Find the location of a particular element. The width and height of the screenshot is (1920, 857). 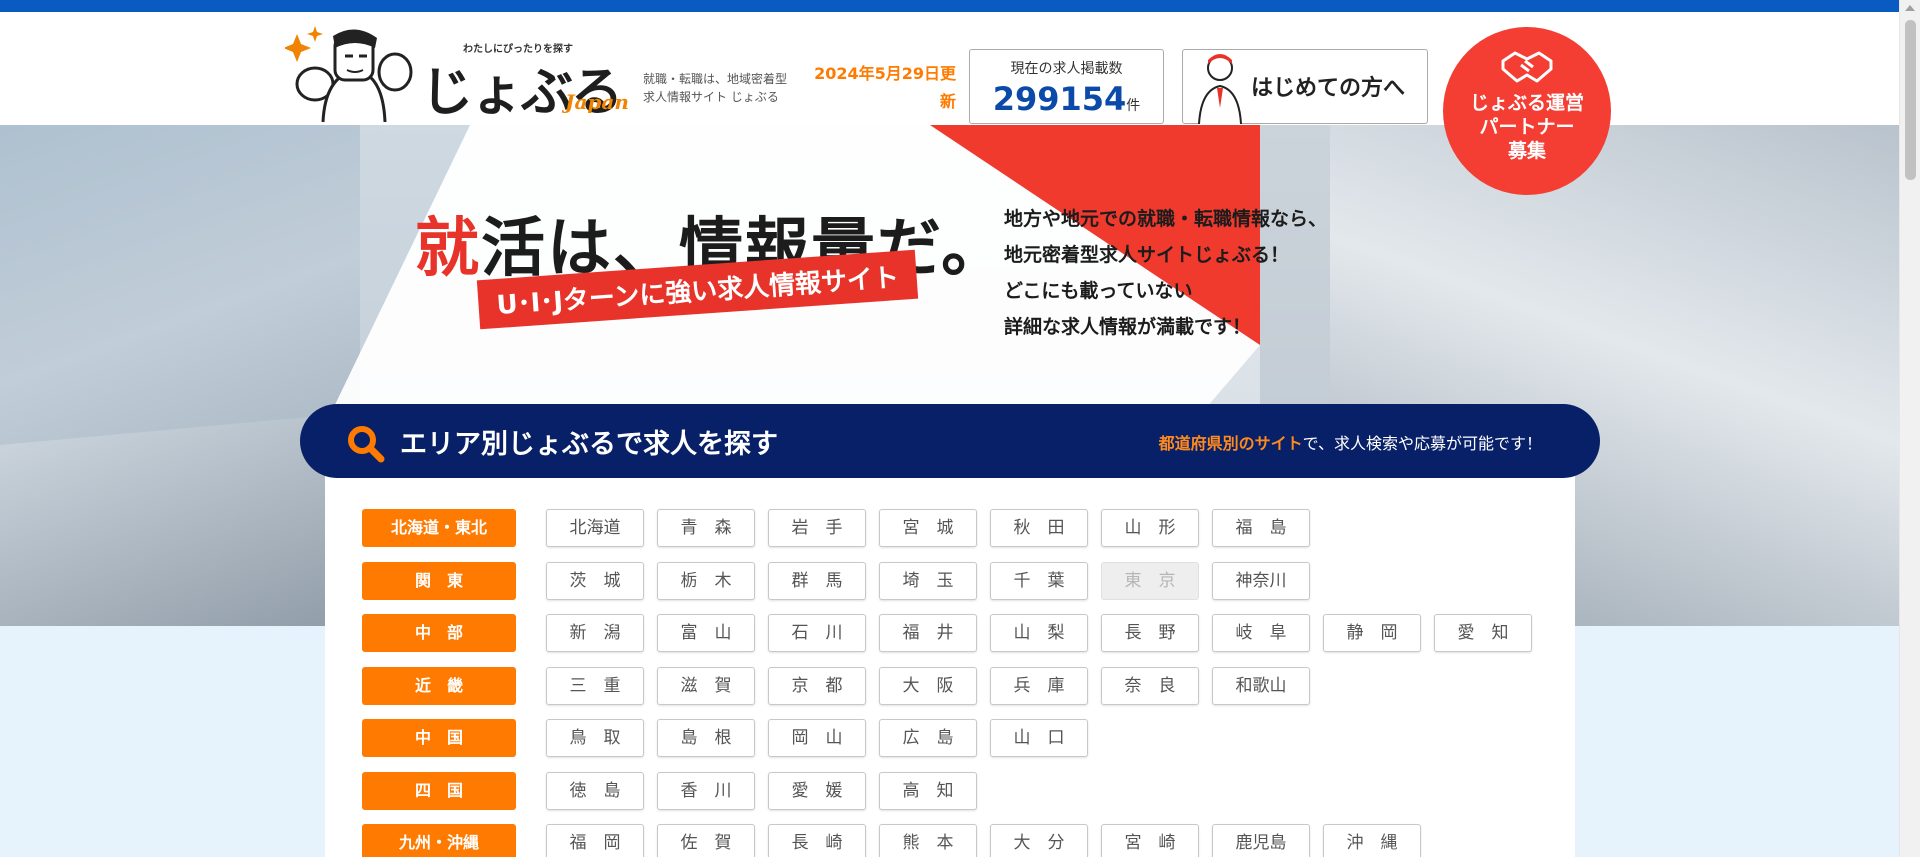

prefecture-button: 三 重 is located at coordinates (595, 686).